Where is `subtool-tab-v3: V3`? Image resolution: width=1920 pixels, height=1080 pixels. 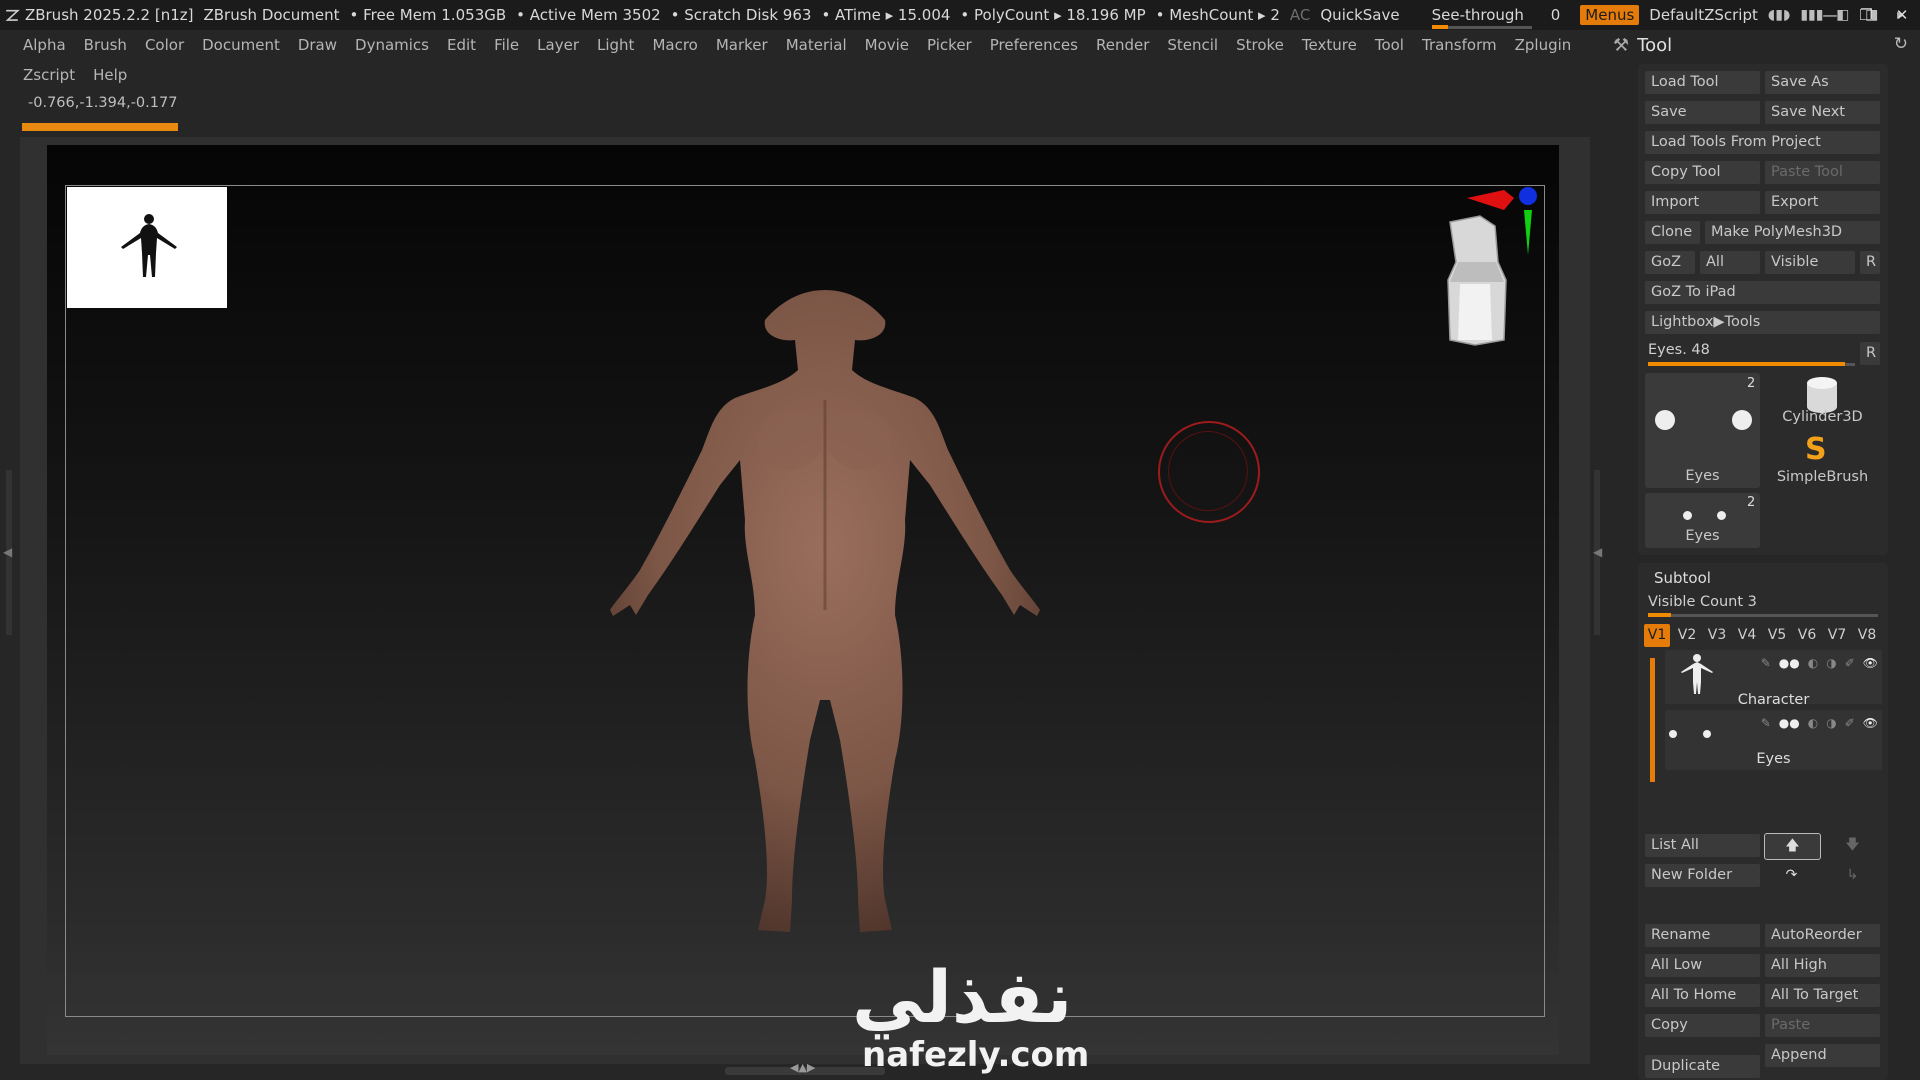
subtool-tab-v3: V3 is located at coordinates (1717, 635).